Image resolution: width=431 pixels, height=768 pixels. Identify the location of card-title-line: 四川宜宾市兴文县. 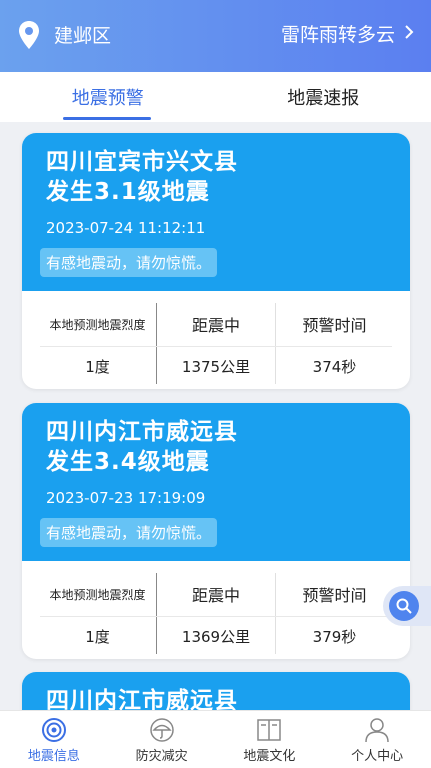
(142, 162).